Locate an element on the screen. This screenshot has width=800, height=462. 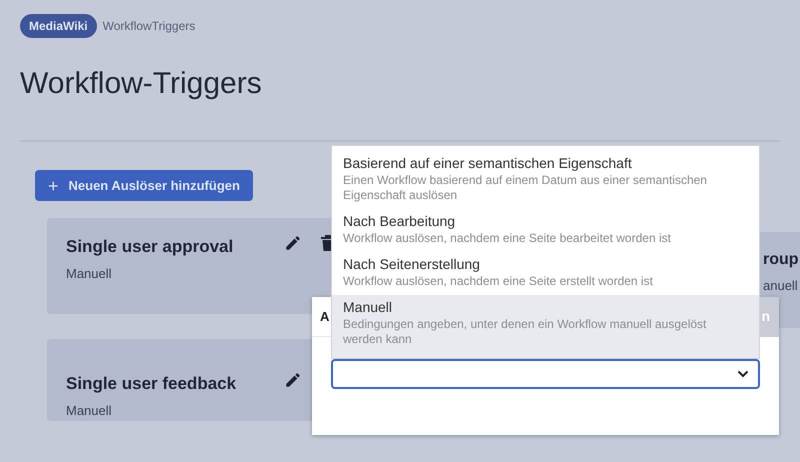
trigger-title: Single user feedback is located at coordinates (152, 384).